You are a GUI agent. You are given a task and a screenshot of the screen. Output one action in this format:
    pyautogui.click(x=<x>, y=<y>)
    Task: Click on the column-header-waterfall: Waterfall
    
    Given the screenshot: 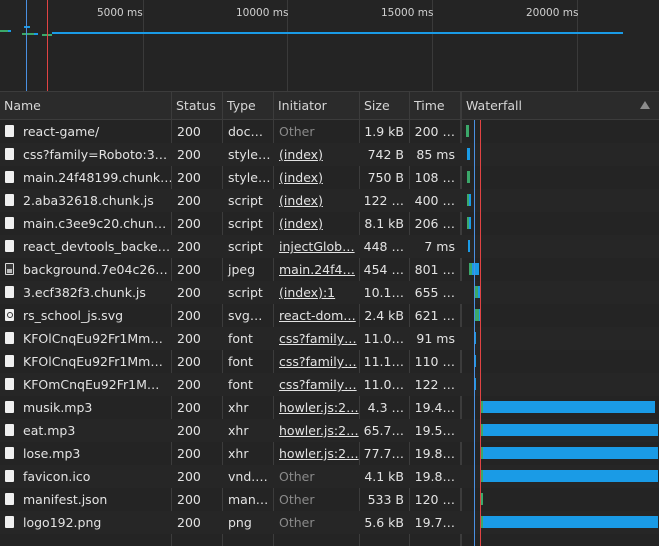 What is the action you would take?
    pyautogui.click(x=559, y=105)
    